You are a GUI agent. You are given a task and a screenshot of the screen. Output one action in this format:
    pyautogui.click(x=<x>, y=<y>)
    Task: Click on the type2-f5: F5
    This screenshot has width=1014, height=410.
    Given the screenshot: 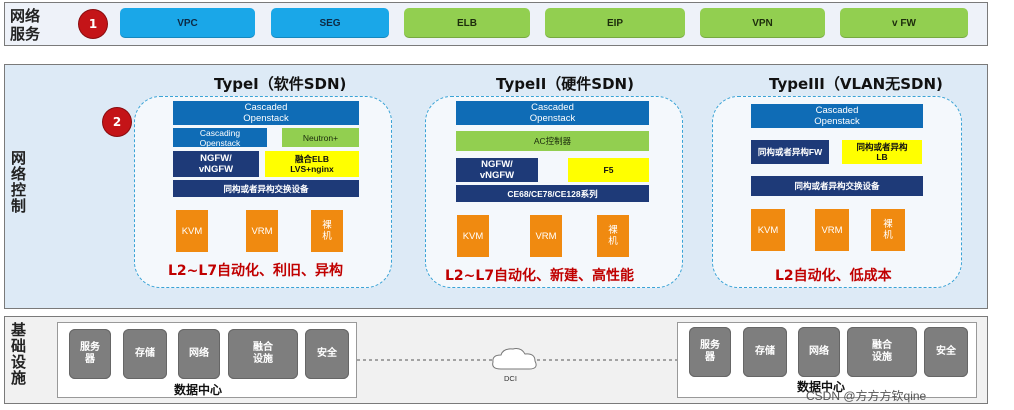 What is the action you would take?
    pyautogui.click(x=608, y=170)
    